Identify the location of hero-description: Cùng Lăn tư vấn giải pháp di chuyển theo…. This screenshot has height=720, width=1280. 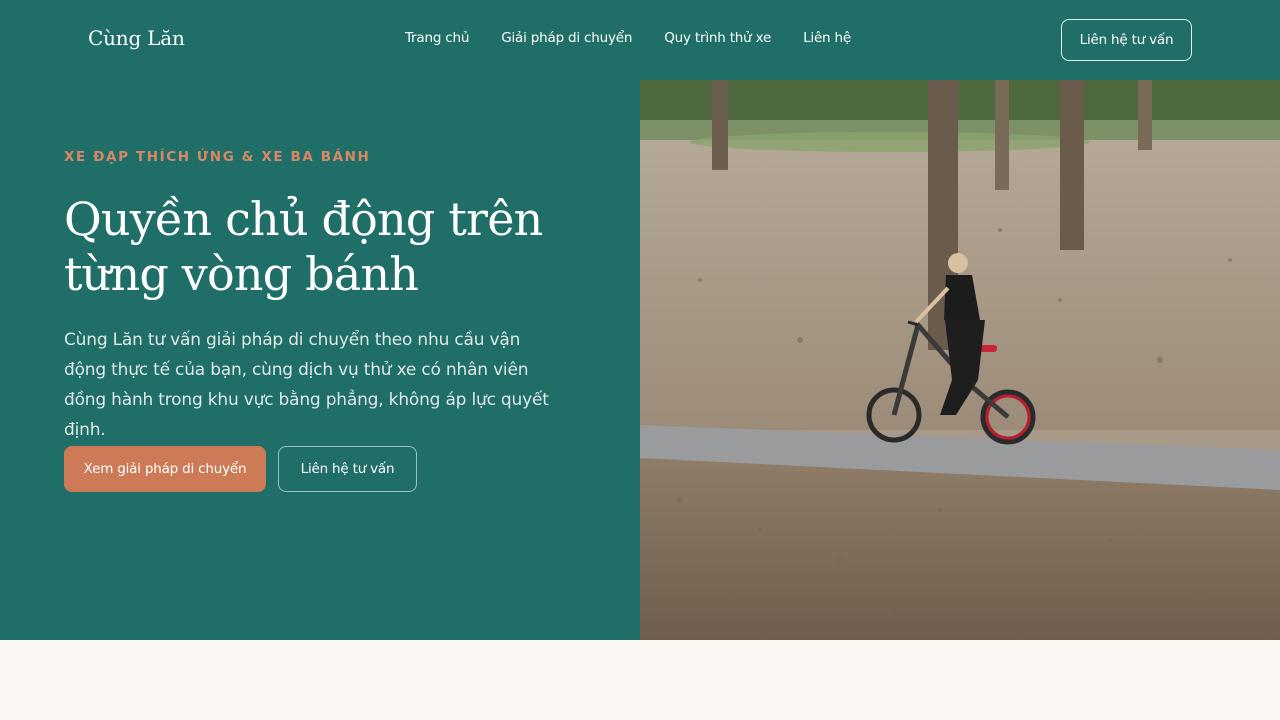
(306, 385).